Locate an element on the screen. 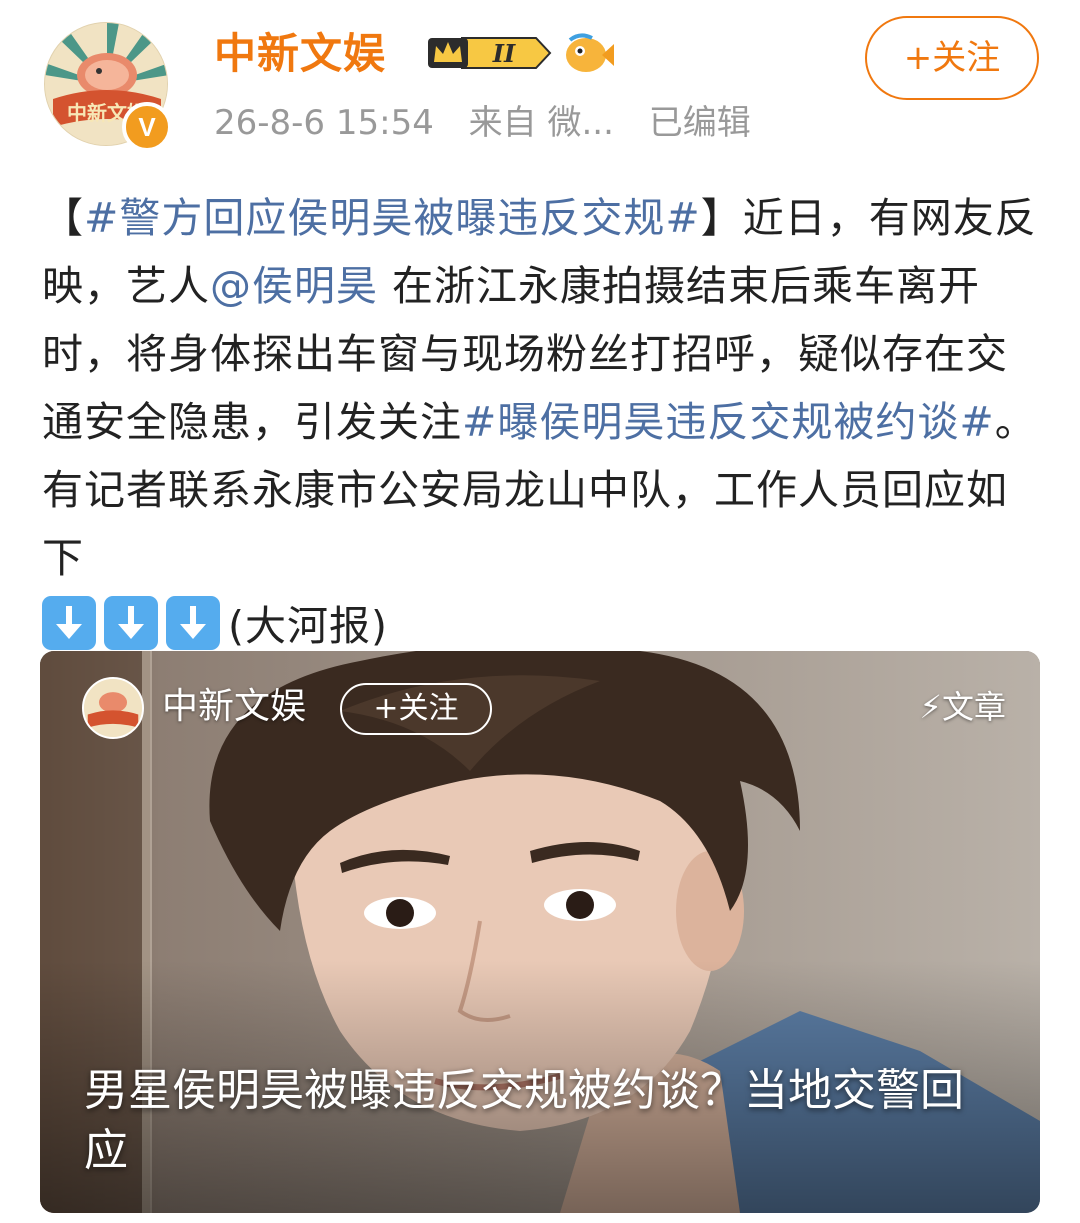 The height and width of the screenshot is (1223, 1080). crown-level-badge-icon: II is located at coordinates (489, 53).